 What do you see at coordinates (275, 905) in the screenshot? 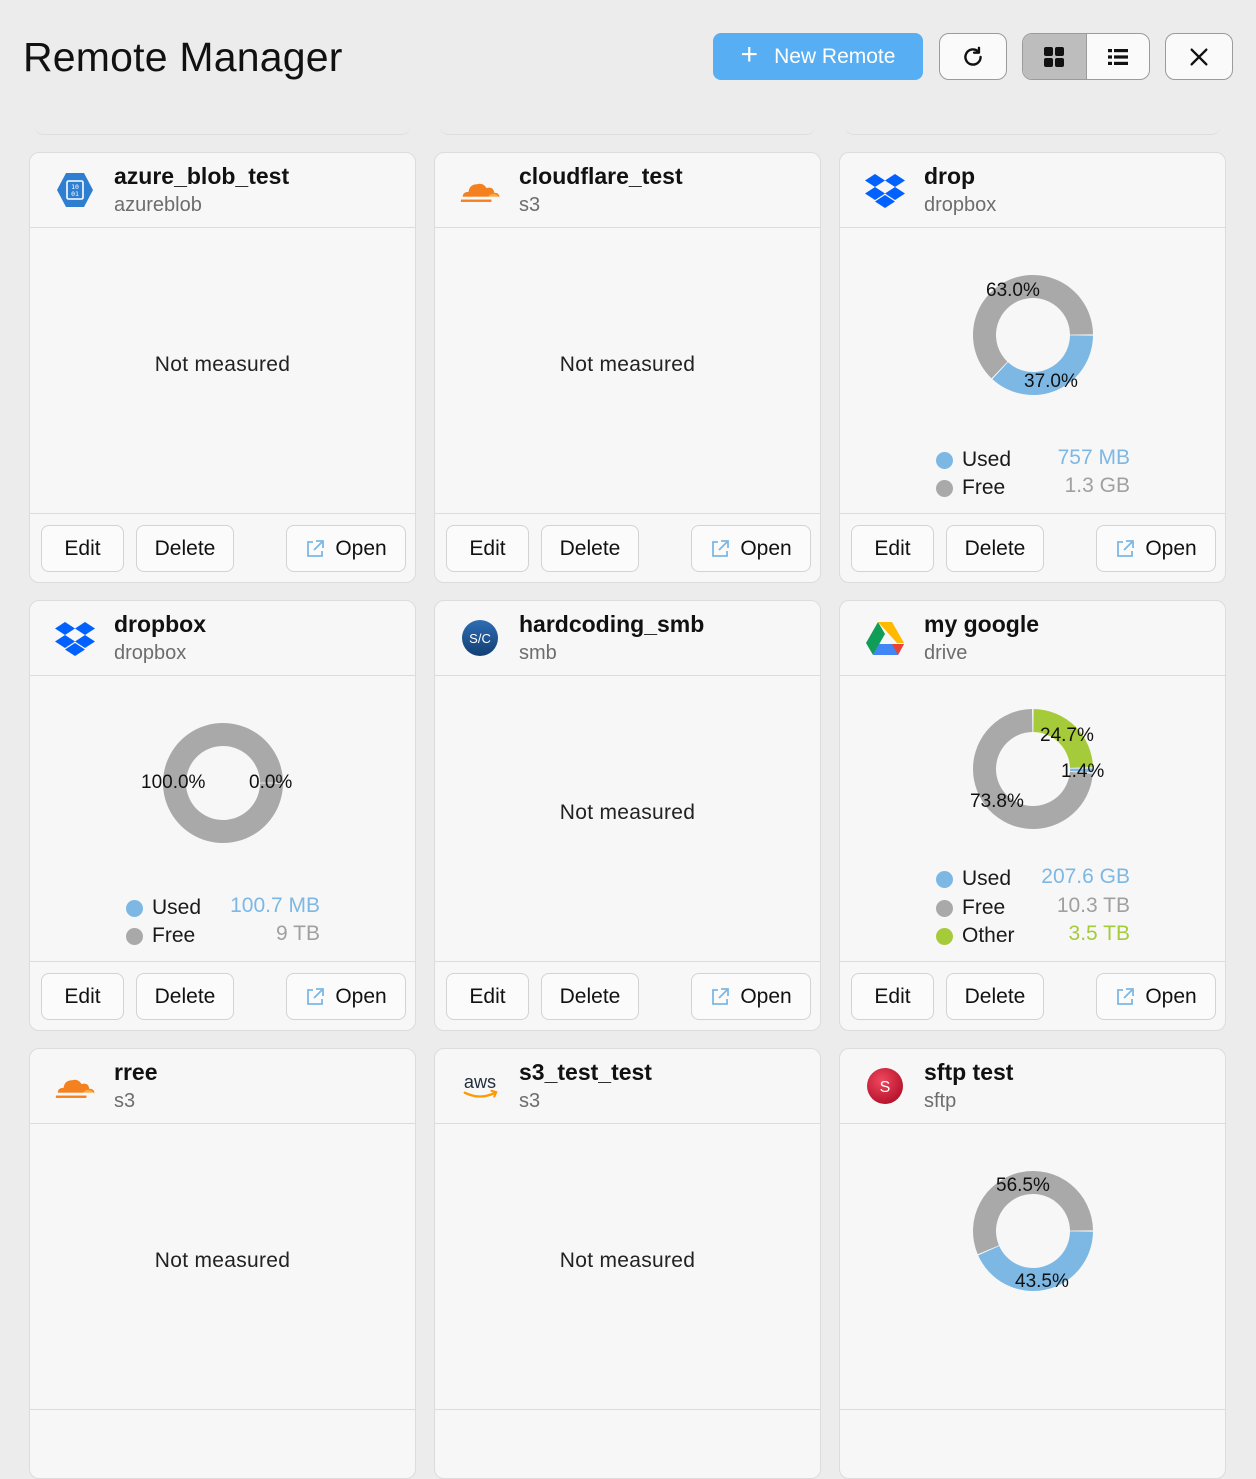
I see `legend-value: 100.7 MB` at bounding box center [275, 905].